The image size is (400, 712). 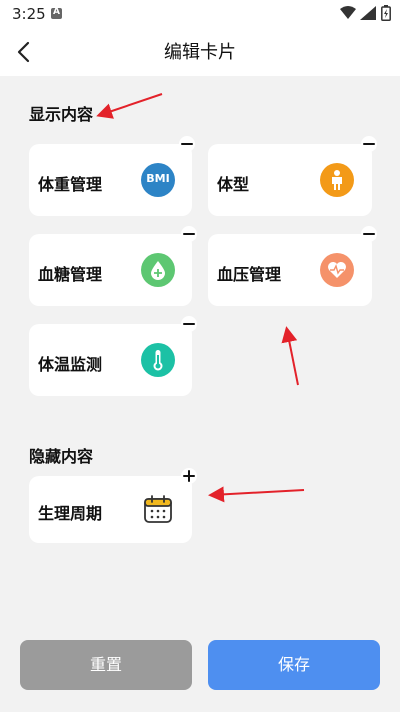 I want to click on remove-blood-pressure-button, so click(x=369, y=234).